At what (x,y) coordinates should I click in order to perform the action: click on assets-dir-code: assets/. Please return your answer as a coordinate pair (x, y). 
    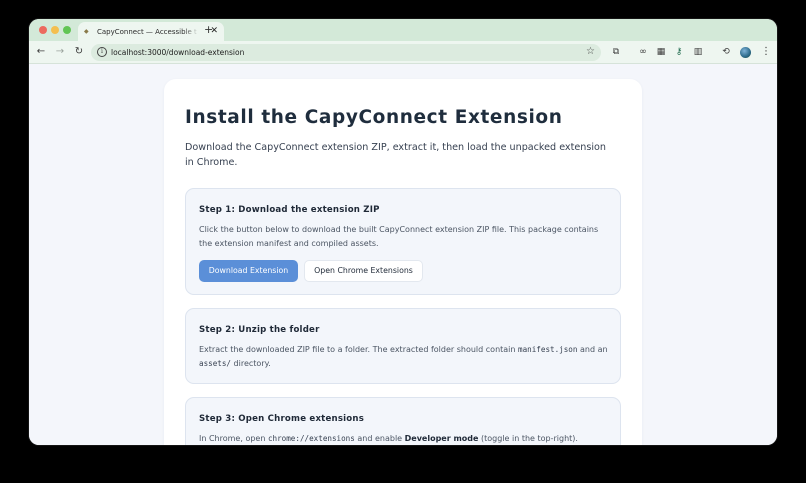
    Looking at the image, I should click on (215, 363).